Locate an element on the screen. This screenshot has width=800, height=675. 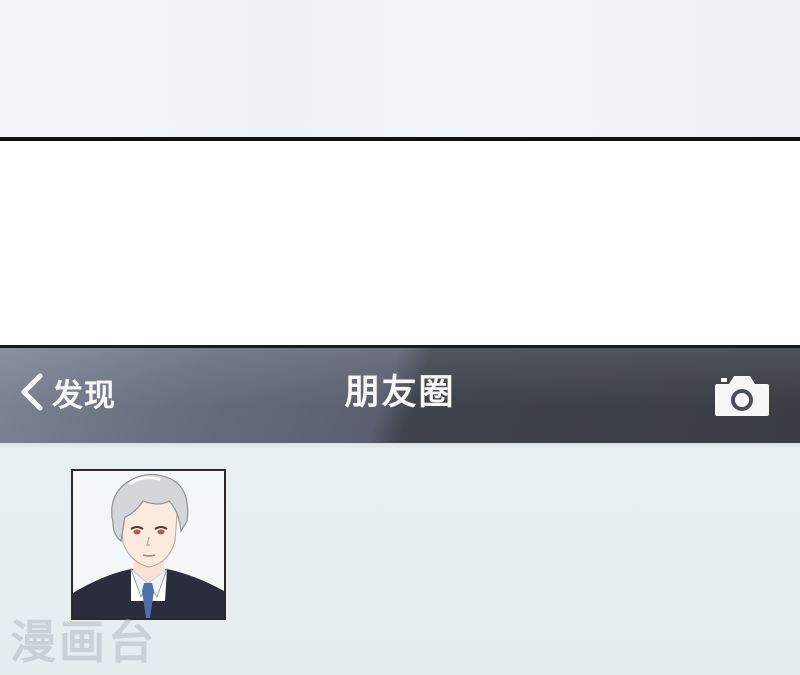
back-label: 发现 is located at coordinates (84, 395).